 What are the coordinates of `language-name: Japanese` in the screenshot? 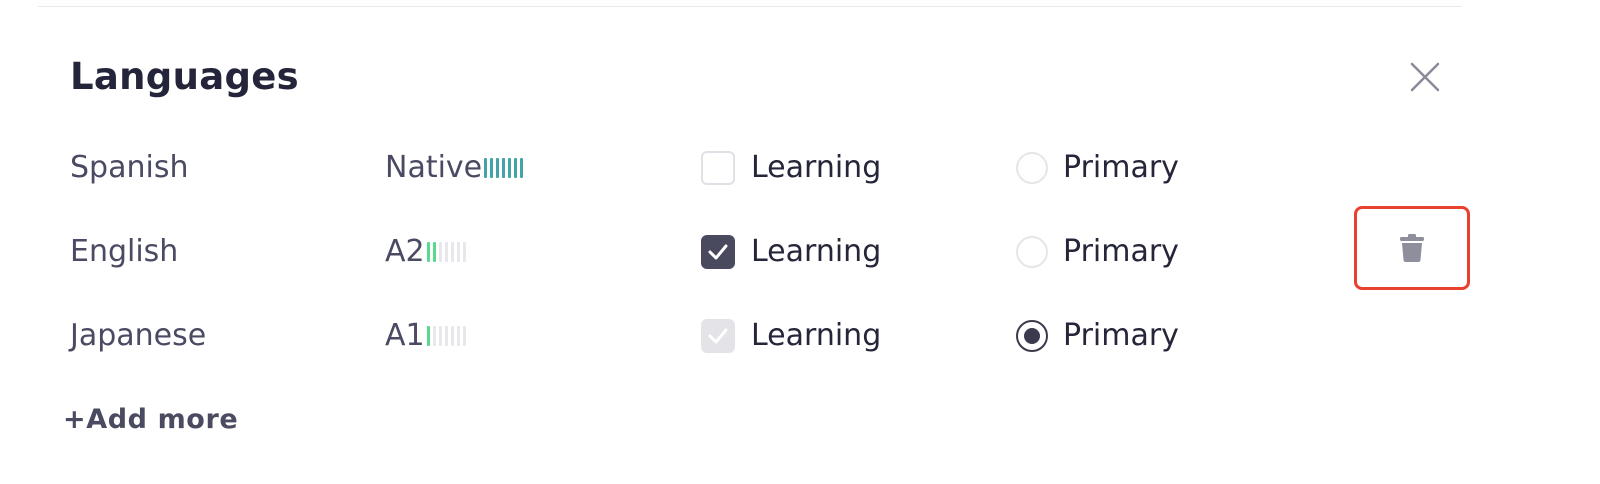 It's located at (138, 335).